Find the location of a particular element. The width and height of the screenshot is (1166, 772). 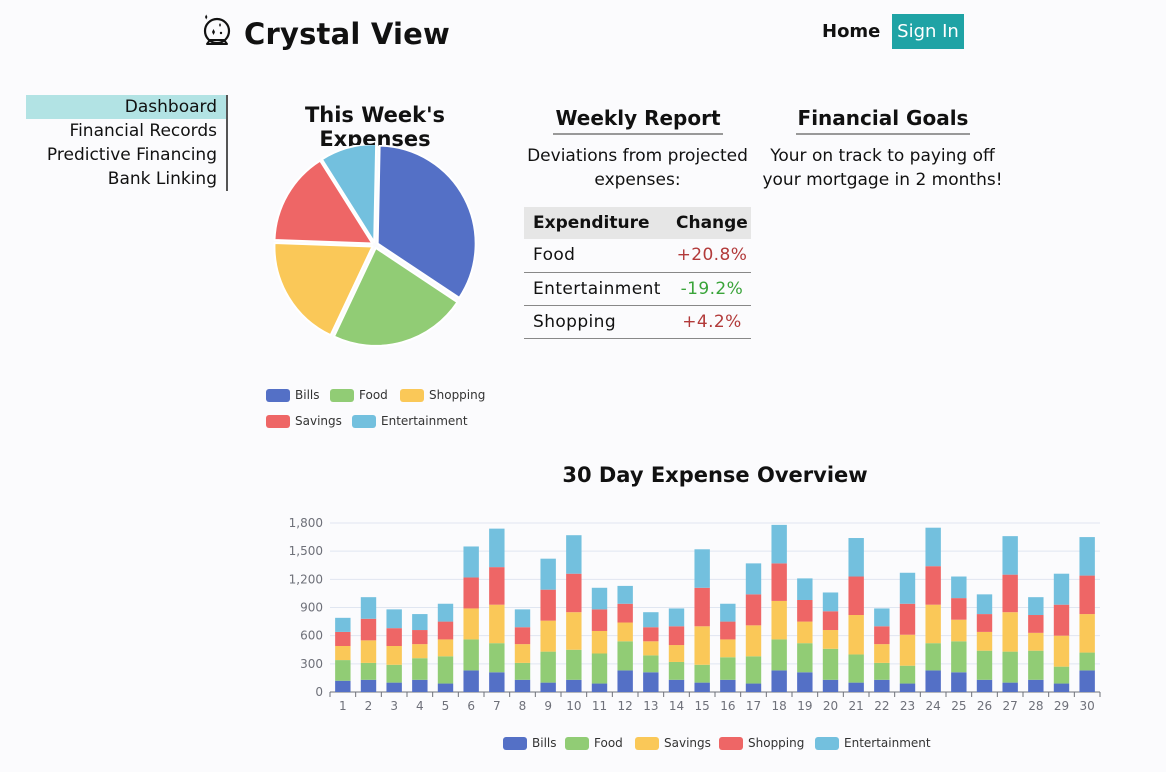

sidebar-item-financial-records: Financial Records is located at coordinates (126, 131).